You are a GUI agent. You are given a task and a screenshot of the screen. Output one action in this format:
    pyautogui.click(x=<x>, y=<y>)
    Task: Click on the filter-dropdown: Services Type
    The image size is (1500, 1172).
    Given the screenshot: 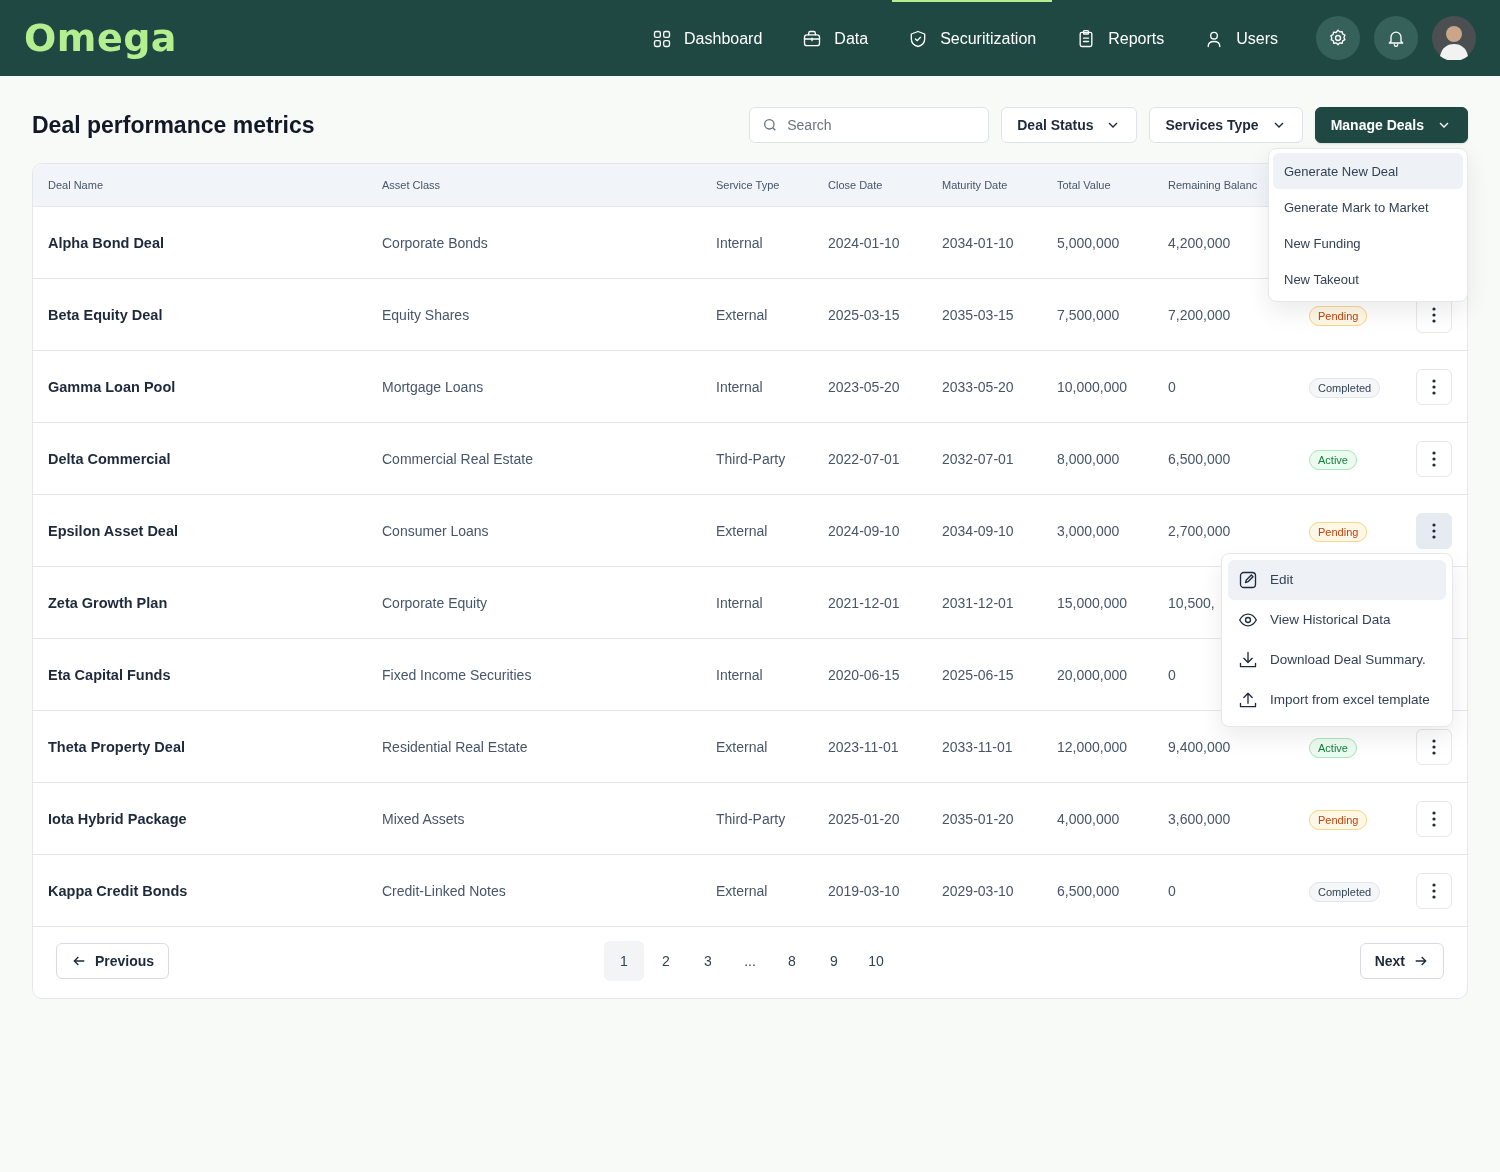 What is the action you would take?
    pyautogui.click(x=1226, y=125)
    